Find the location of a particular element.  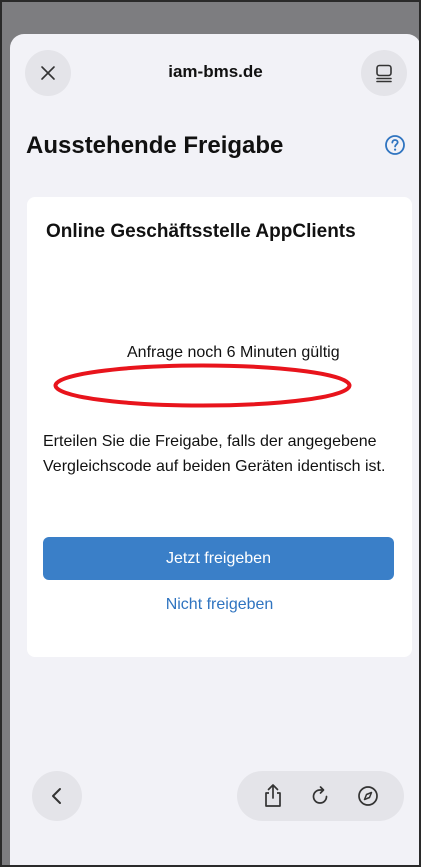

close-button is located at coordinates (48, 73).